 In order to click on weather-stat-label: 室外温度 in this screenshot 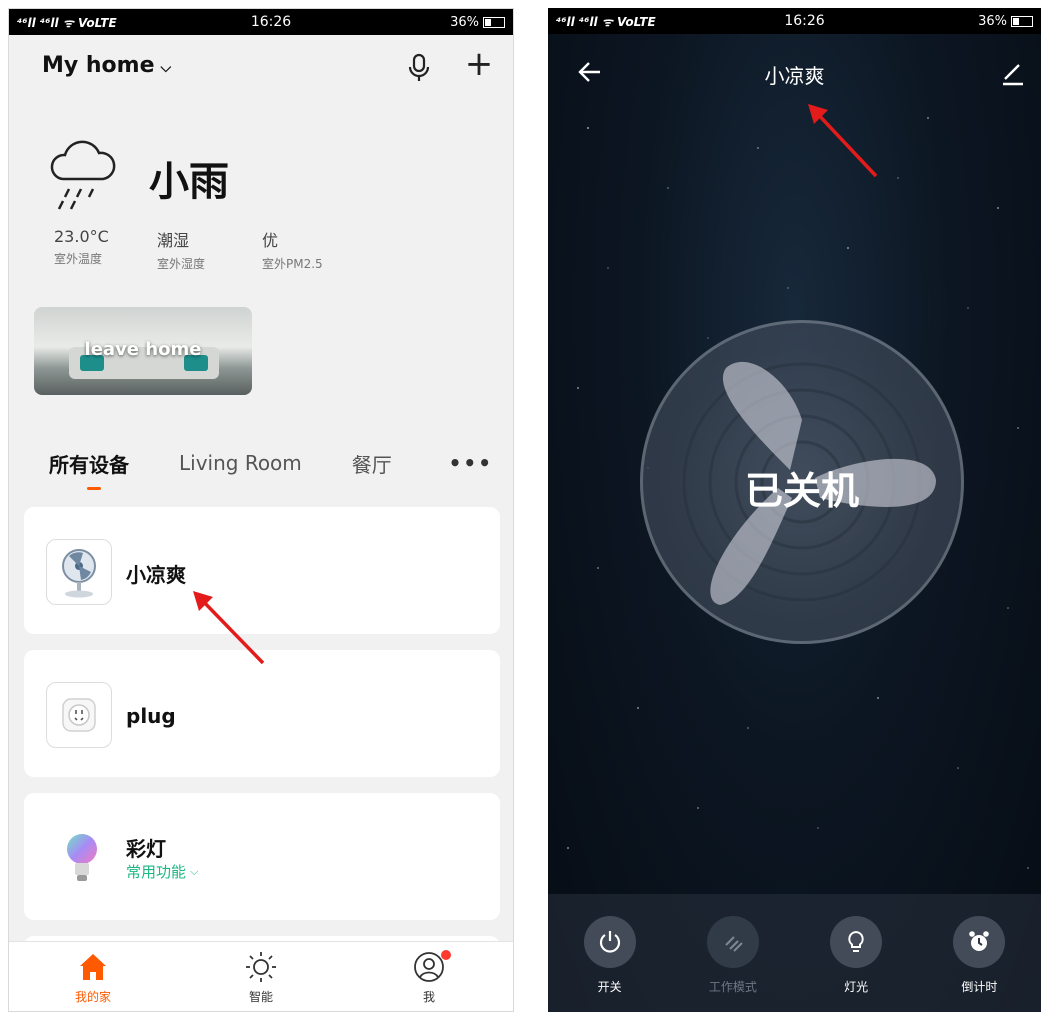, I will do `click(78, 259)`.